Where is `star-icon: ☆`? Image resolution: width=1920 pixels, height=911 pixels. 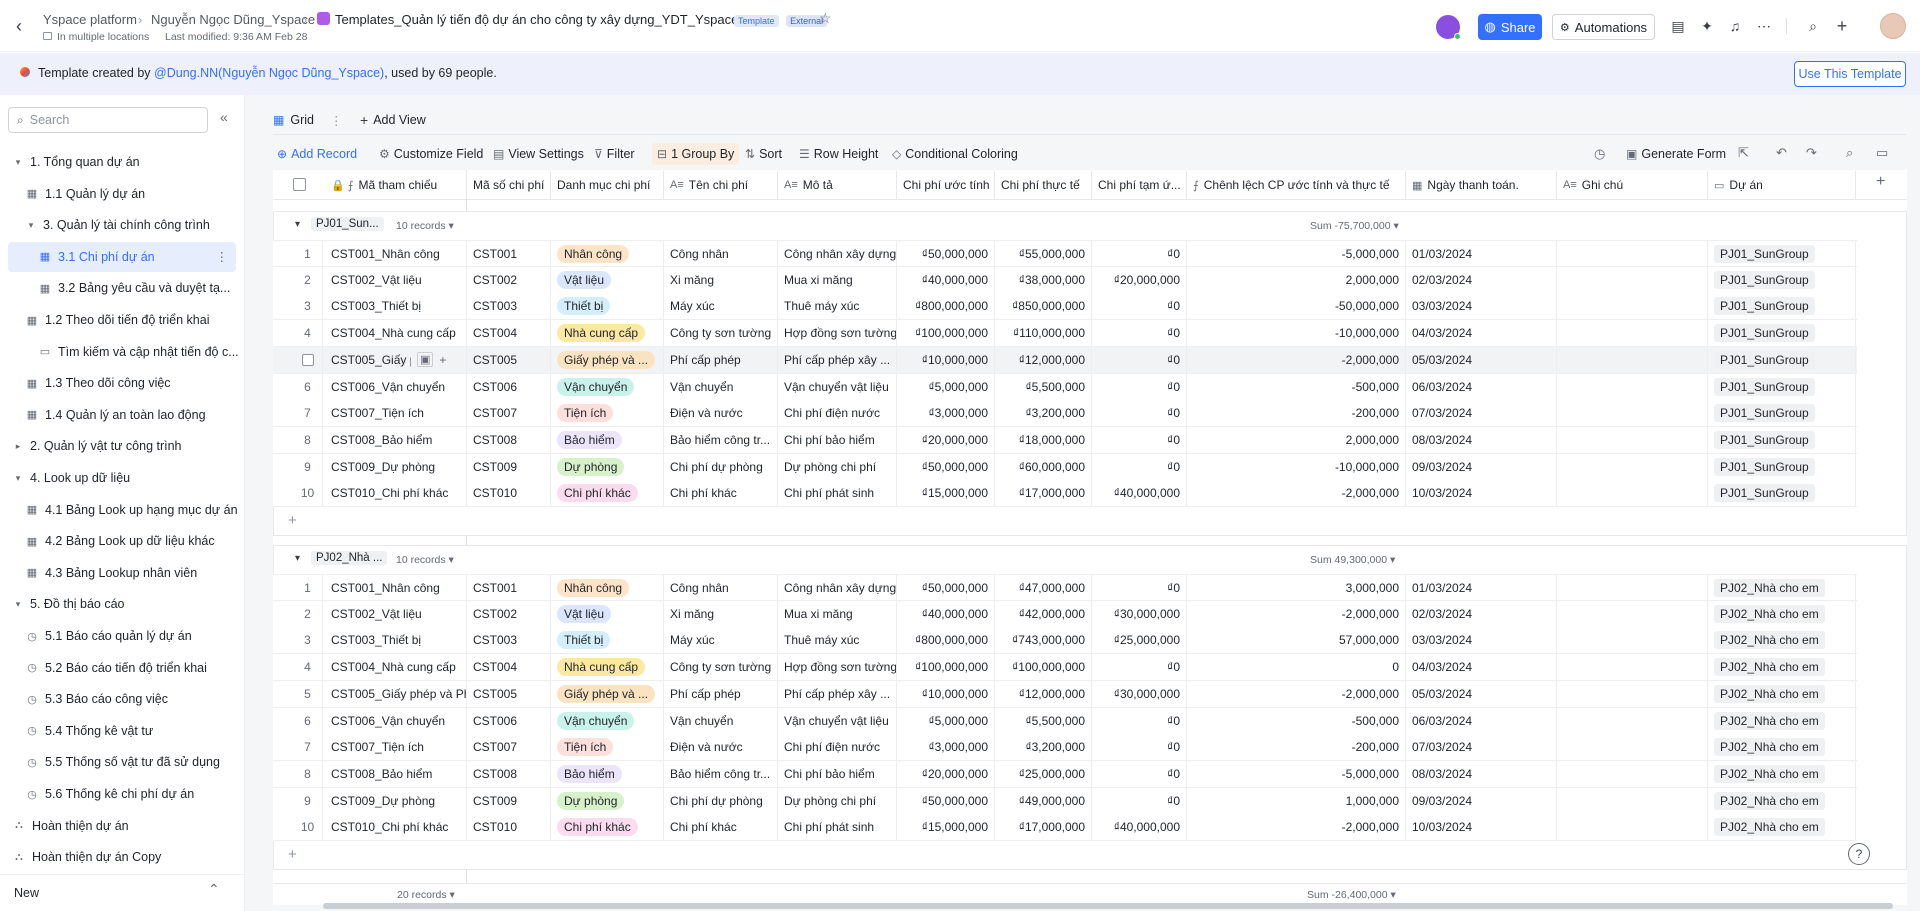 star-icon: ☆ is located at coordinates (825, 18).